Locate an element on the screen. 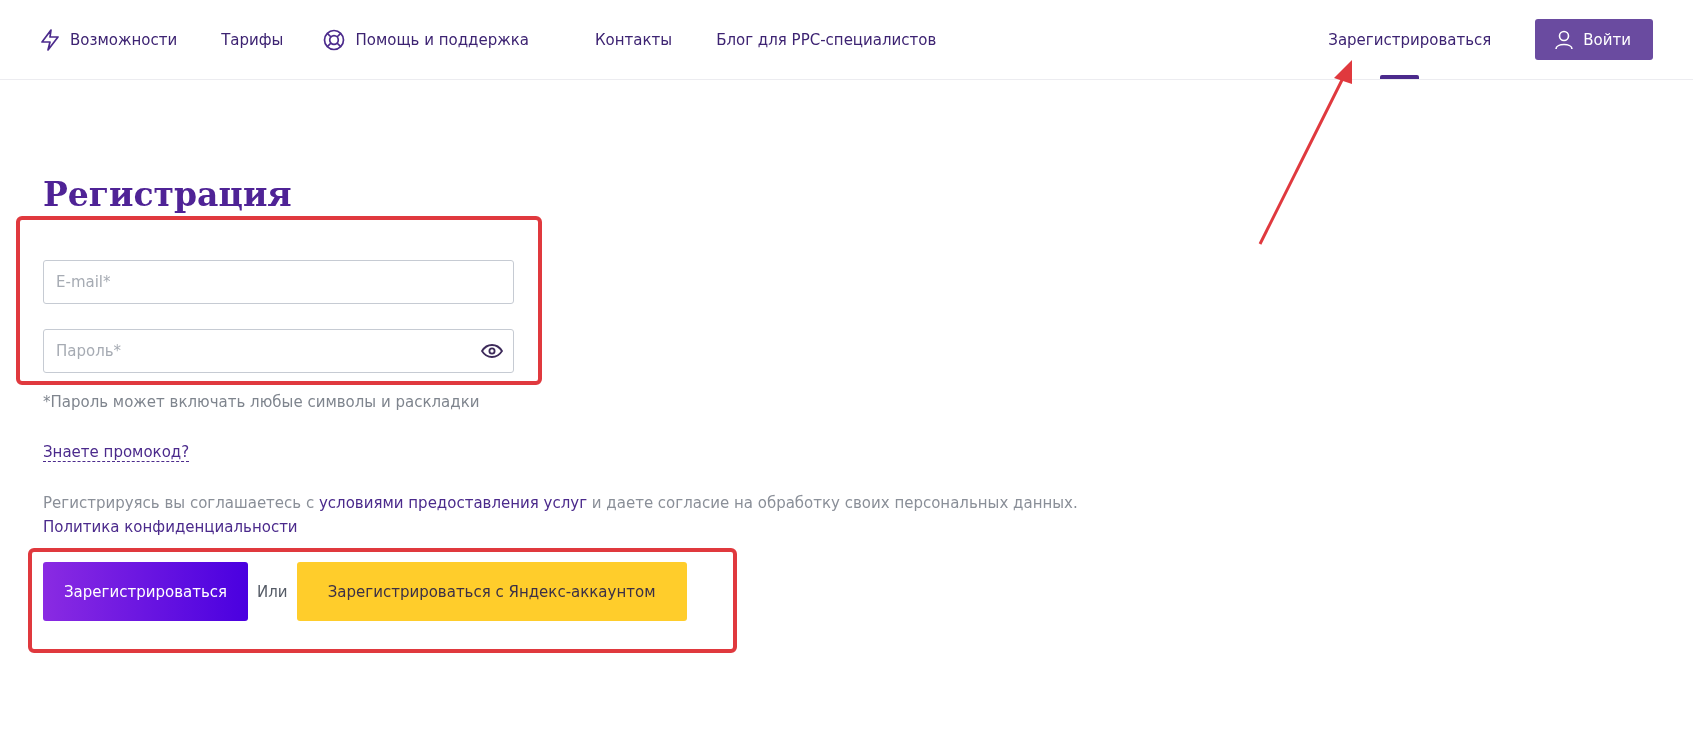 The image size is (1693, 752). password-field: Пароль* is located at coordinates (278, 351).